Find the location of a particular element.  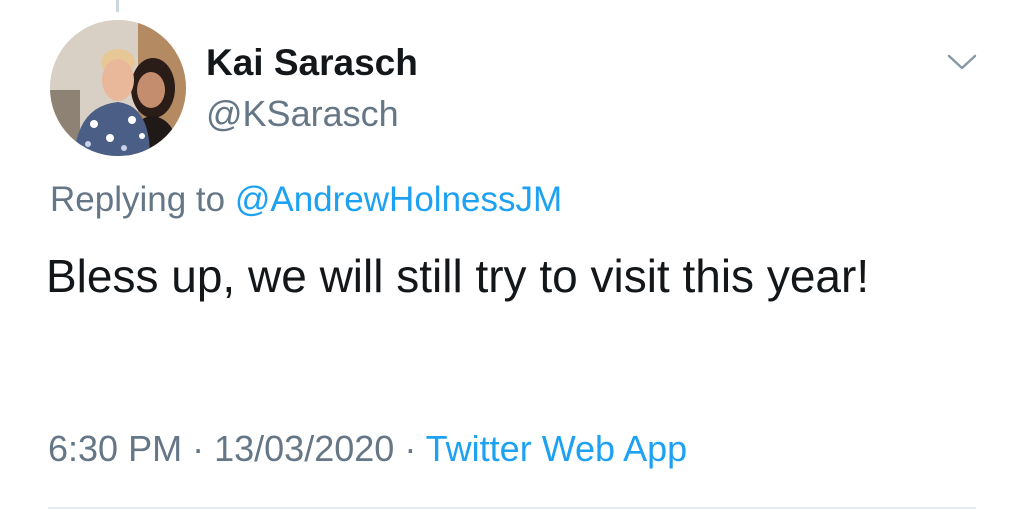

tweet-metadata: 6:30 PM · 13/03/2020 · Twitter Web App is located at coordinates (367, 449).